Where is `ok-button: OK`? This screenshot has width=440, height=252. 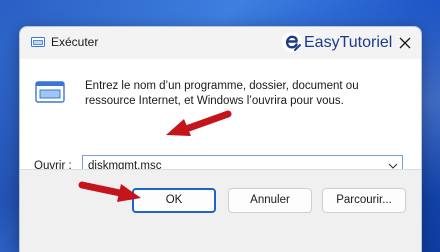 ok-button: OK is located at coordinates (174, 200).